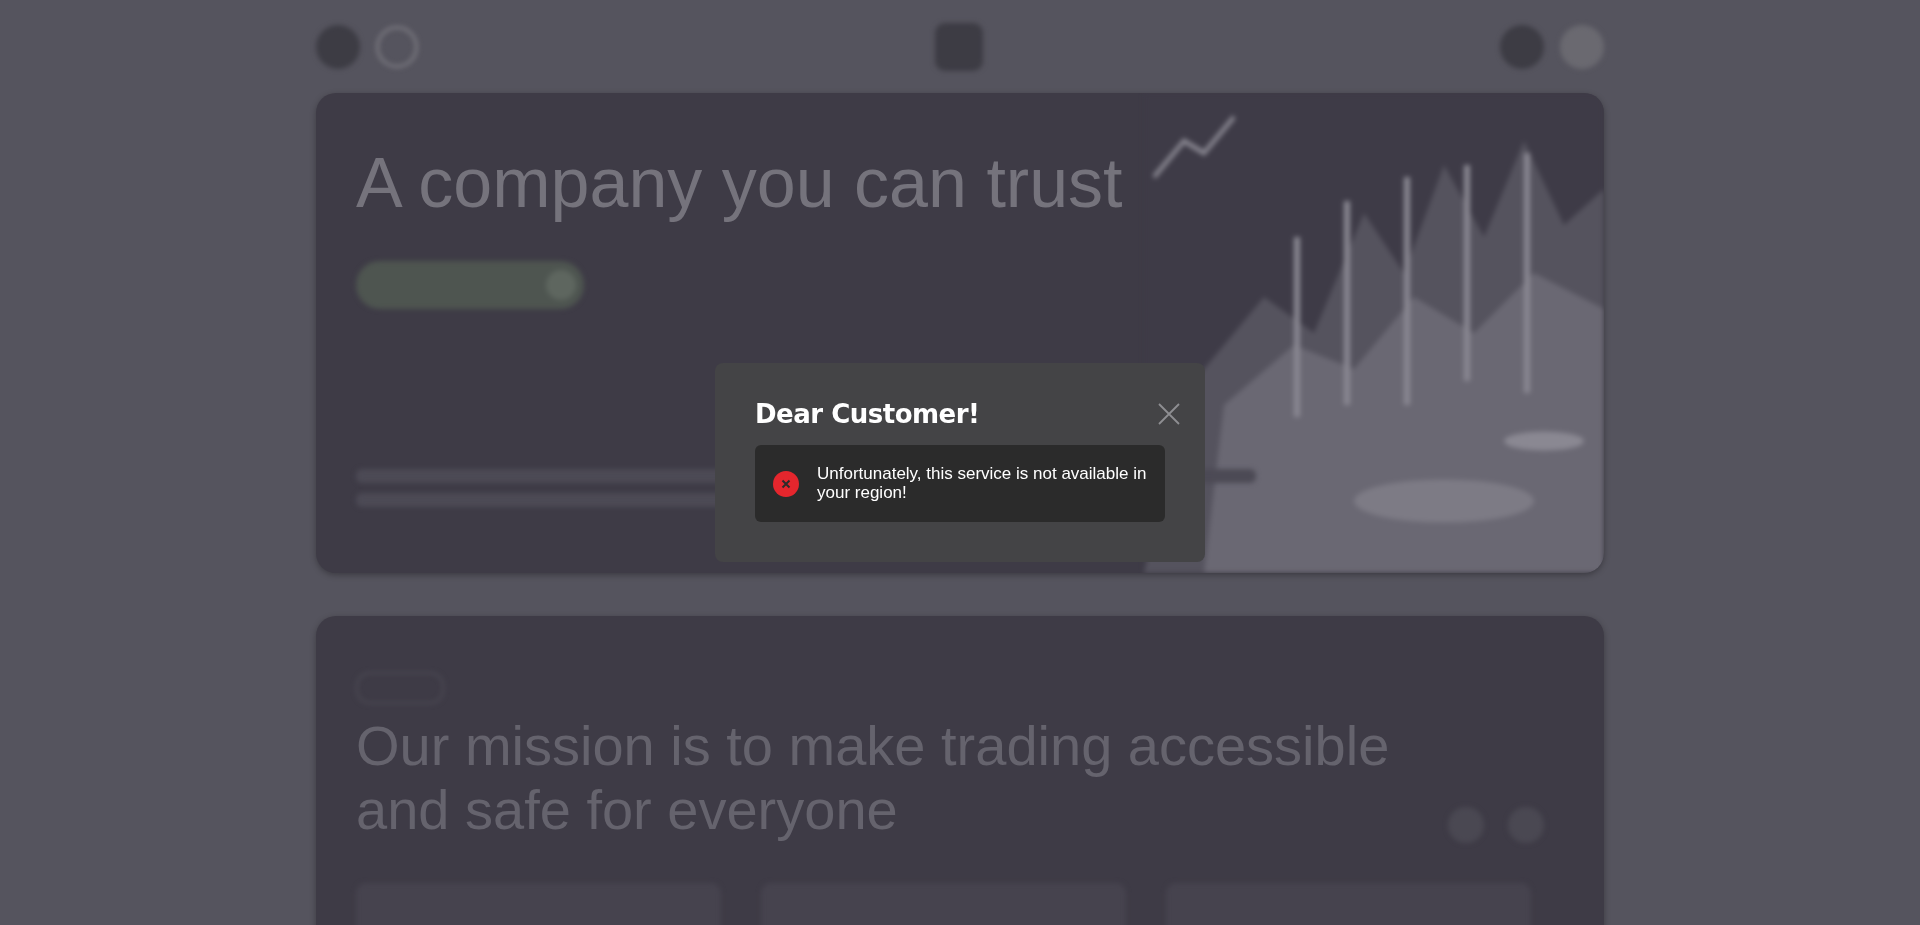 This screenshot has width=1920, height=925. Describe the element at coordinates (1169, 413) in the screenshot. I see `close-icon` at that location.